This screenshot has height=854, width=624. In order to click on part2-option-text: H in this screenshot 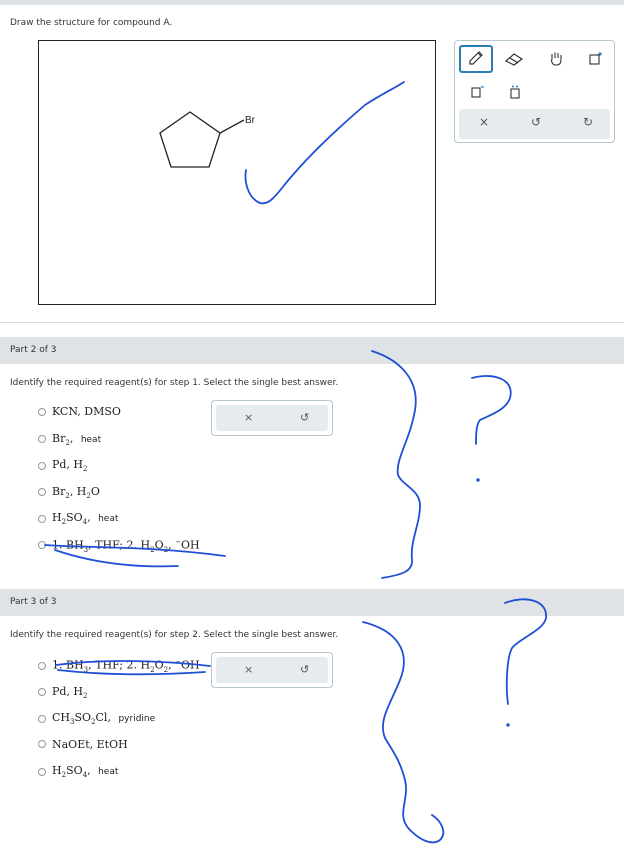, I will do `click(57, 517)`.